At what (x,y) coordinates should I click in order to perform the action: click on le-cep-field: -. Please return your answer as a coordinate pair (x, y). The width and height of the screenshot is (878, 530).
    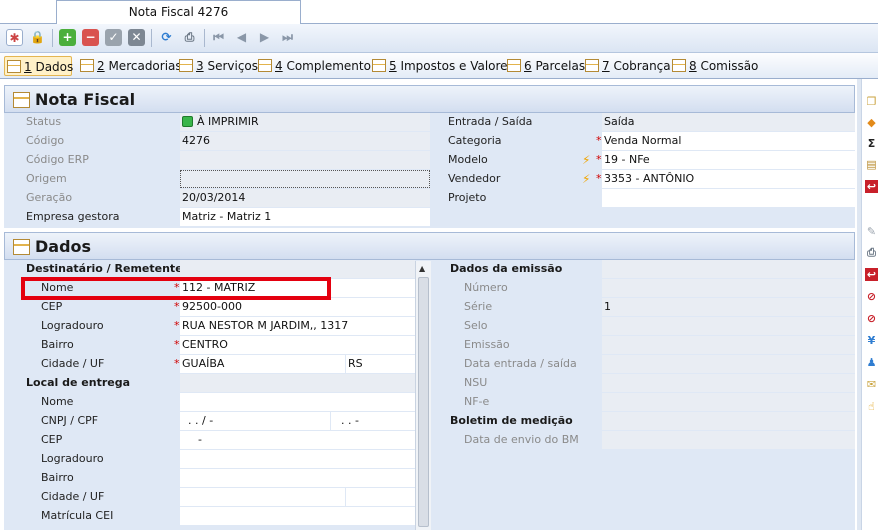
    Looking at the image, I should click on (297, 440).